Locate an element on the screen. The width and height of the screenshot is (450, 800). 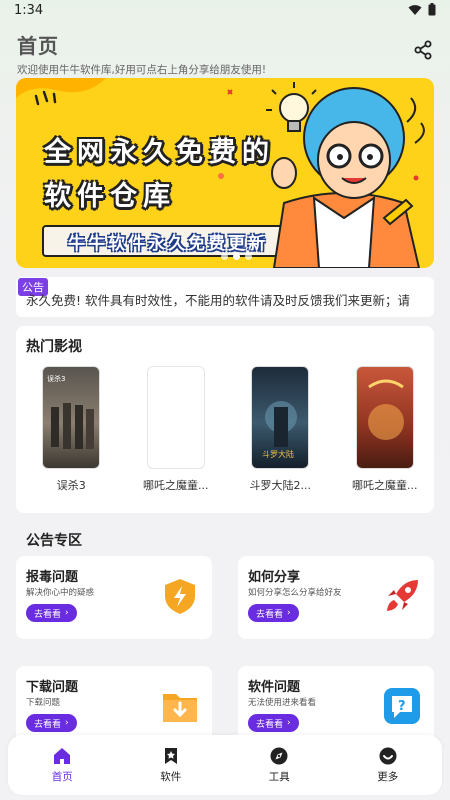
feature-title: 如何分享 is located at coordinates (274, 577).